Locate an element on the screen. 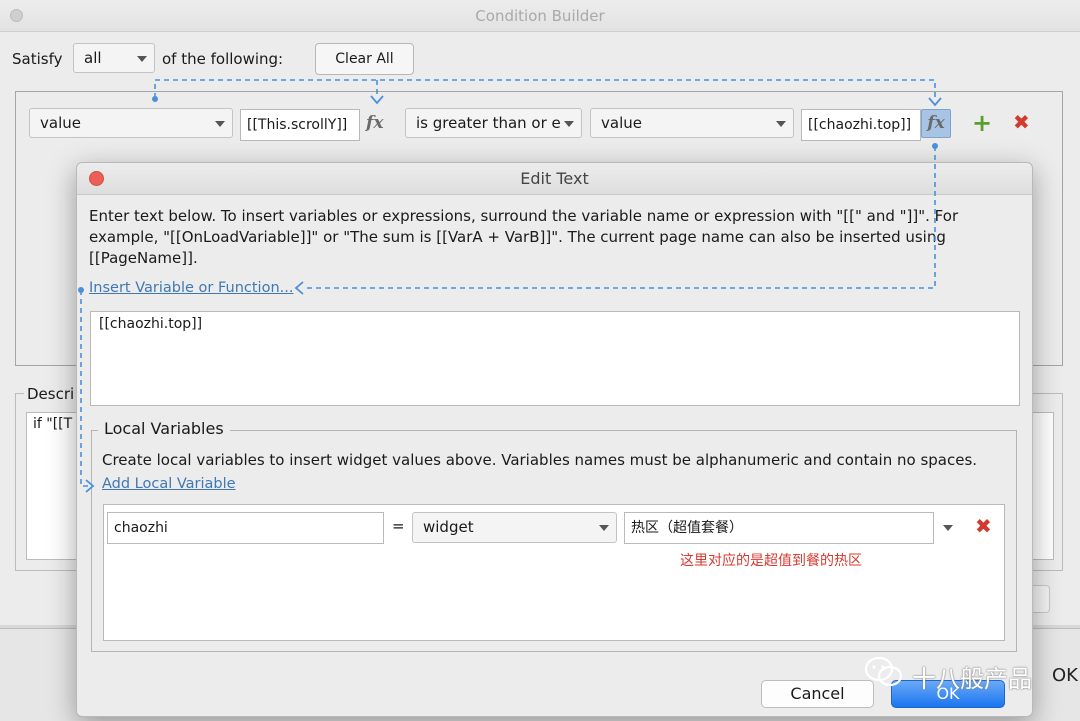  operator-value: is greater than or e is located at coordinates (488, 123).